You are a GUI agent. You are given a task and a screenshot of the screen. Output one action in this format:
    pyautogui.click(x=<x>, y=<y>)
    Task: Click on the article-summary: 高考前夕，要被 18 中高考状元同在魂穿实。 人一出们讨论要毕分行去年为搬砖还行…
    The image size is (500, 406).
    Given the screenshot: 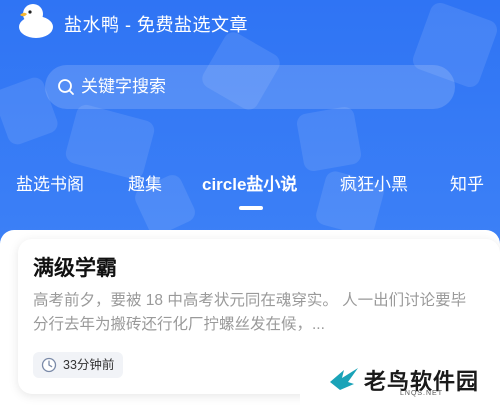 What is the action you would take?
    pyautogui.click(x=250, y=312)
    